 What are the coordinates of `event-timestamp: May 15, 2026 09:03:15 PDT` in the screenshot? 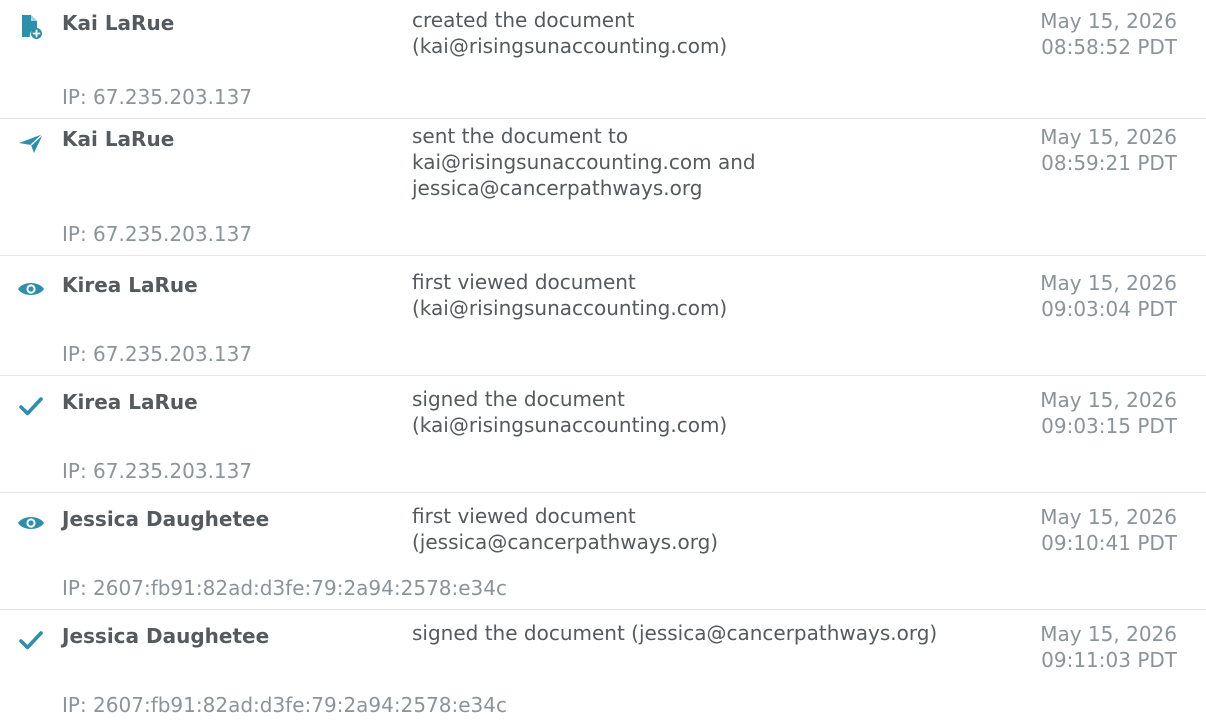 It's located at (1088, 413).